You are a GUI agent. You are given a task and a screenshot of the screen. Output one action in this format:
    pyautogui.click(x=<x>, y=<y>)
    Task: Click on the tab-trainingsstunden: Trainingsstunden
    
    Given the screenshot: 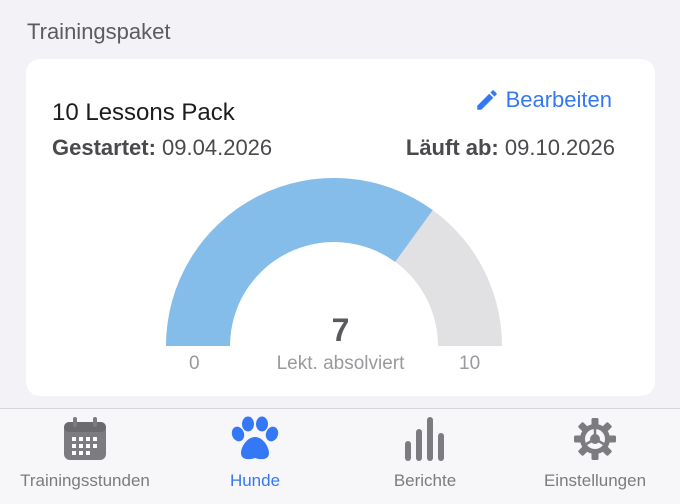 What is the action you would take?
    pyautogui.click(x=85, y=456)
    